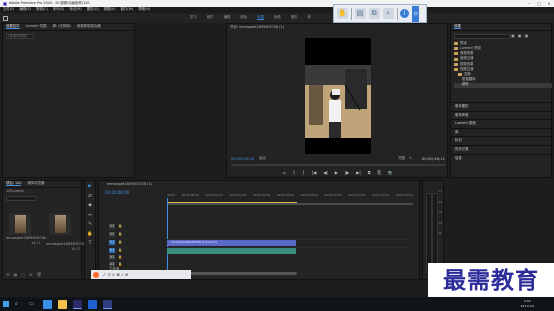  I want to click on go-to-out-button: ▶|, so click(358, 173).